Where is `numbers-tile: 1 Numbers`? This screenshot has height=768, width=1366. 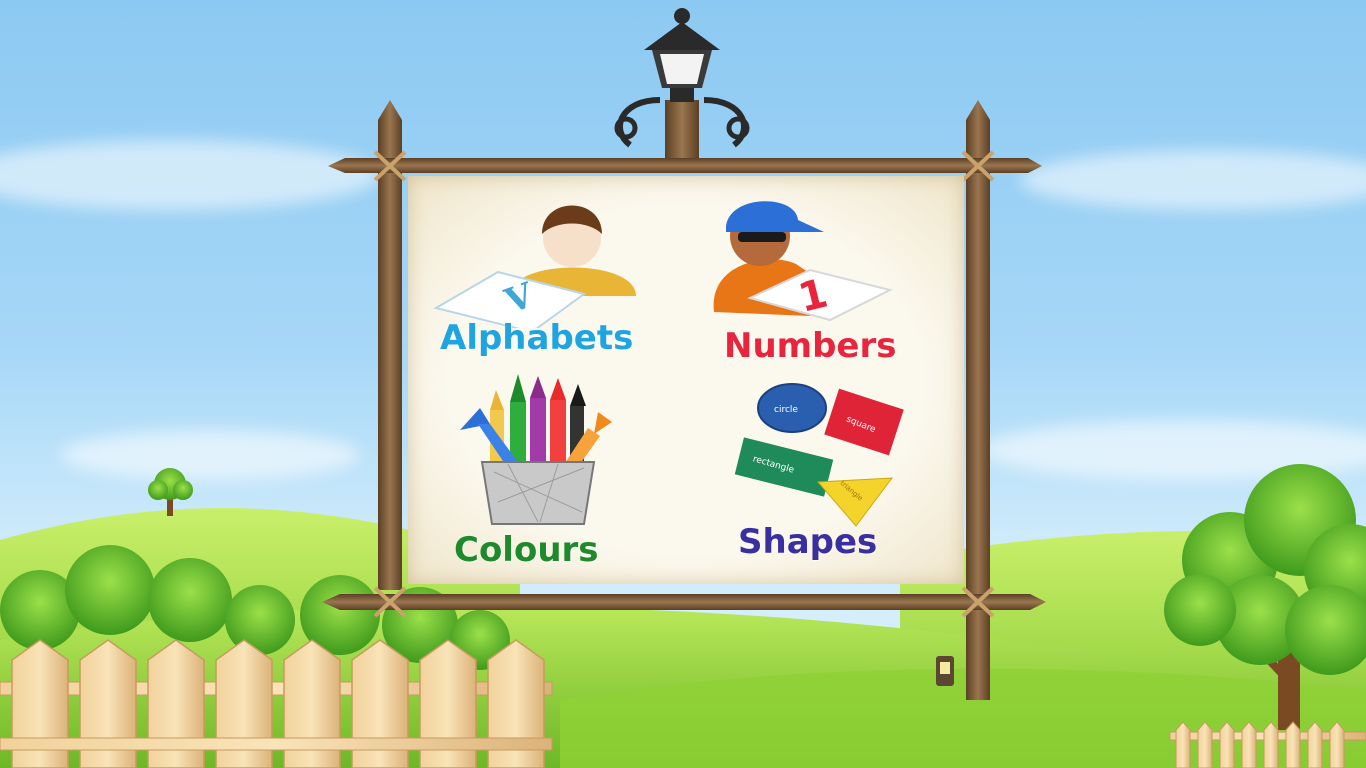 numbers-tile: 1 Numbers is located at coordinates (825, 282).